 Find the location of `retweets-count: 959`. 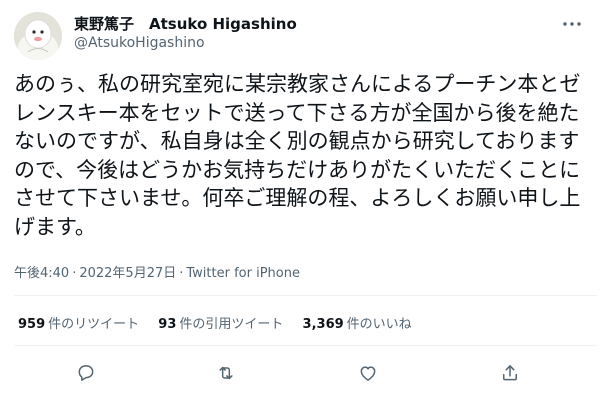

retweets-count: 959 is located at coordinates (32, 324).